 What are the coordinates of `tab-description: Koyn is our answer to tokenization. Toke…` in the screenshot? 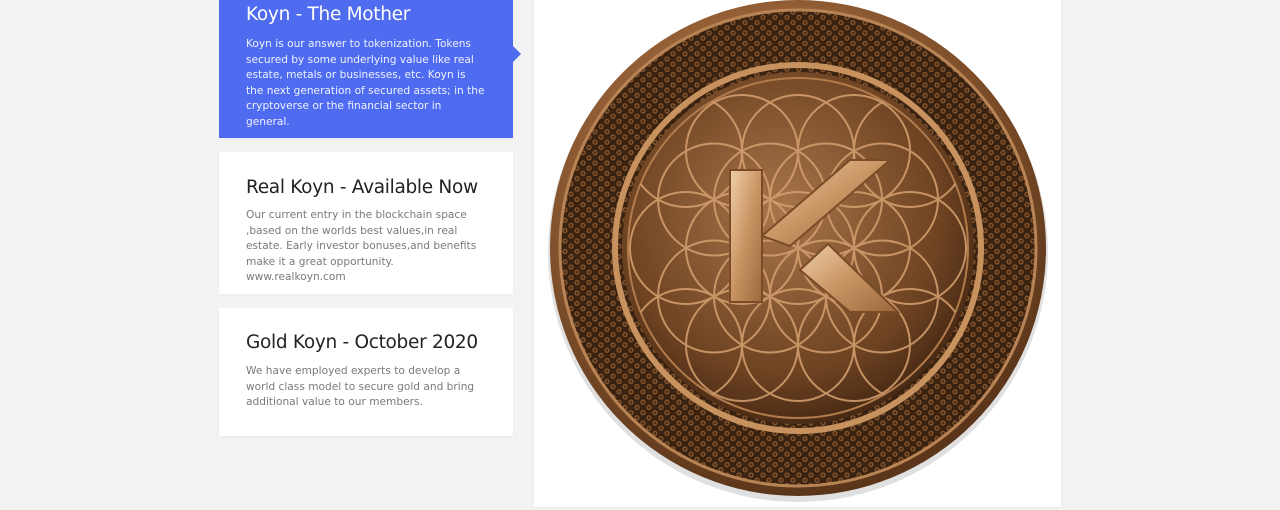 It's located at (365, 83).